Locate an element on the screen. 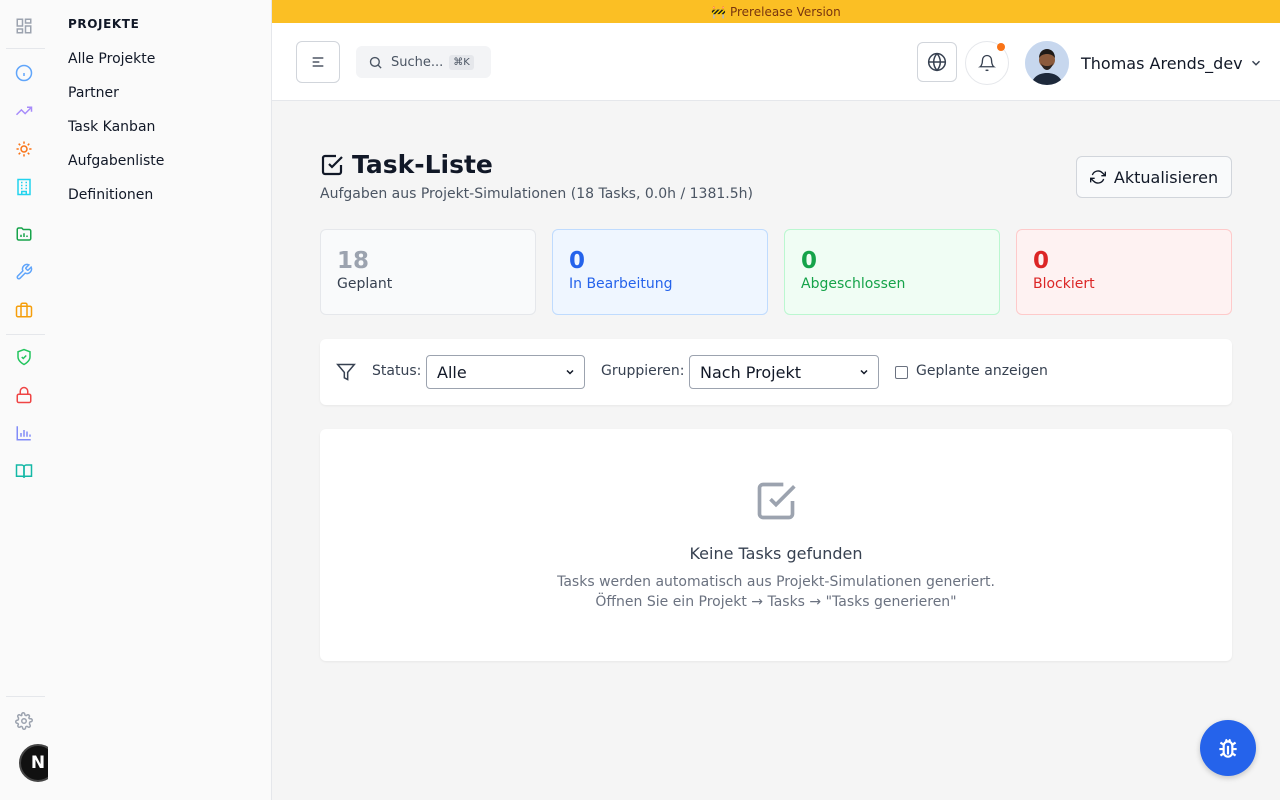 The width and height of the screenshot is (1280, 800). subnav-item-aufgabenliste: Aufgabenliste is located at coordinates (116, 161).